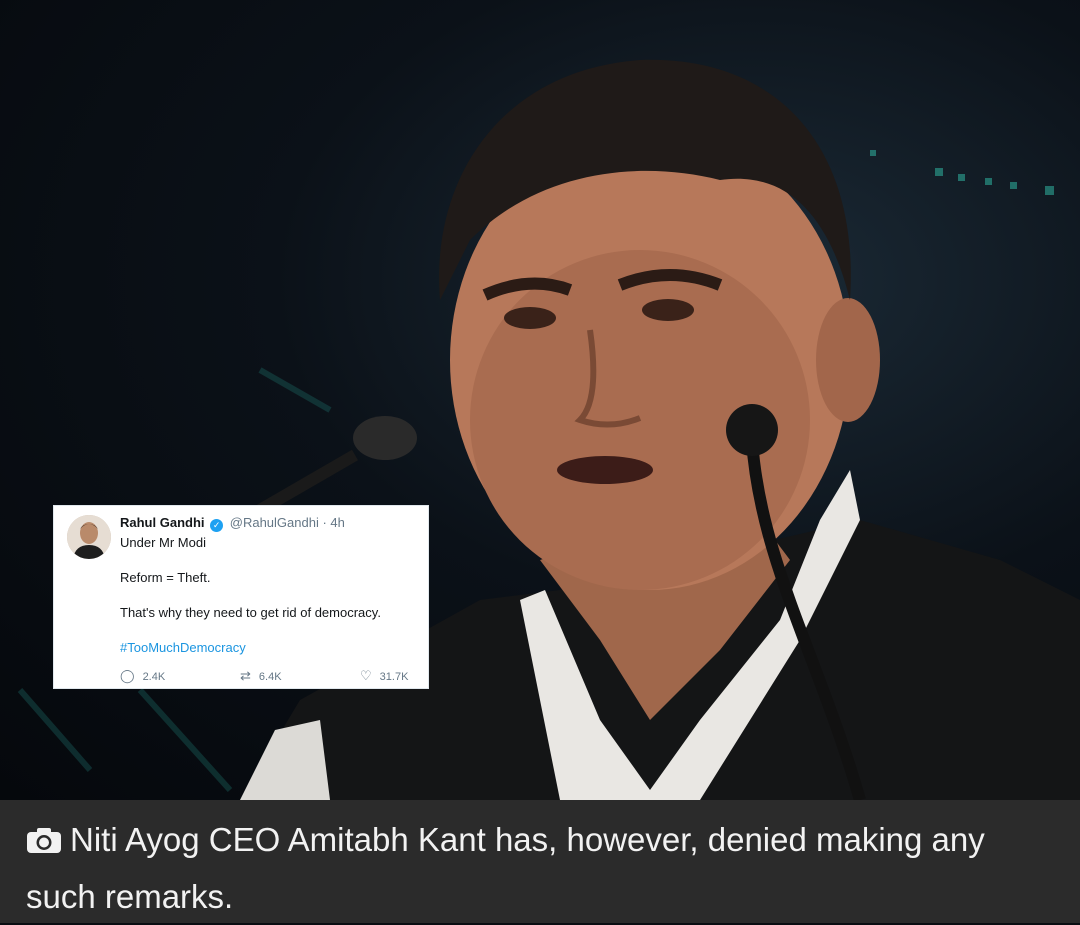 Image resolution: width=1080 pixels, height=925 pixels. What do you see at coordinates (245, 675) in the screenshot?
I see `retweet-icon: ⇄` at bounding box center [245, 675].